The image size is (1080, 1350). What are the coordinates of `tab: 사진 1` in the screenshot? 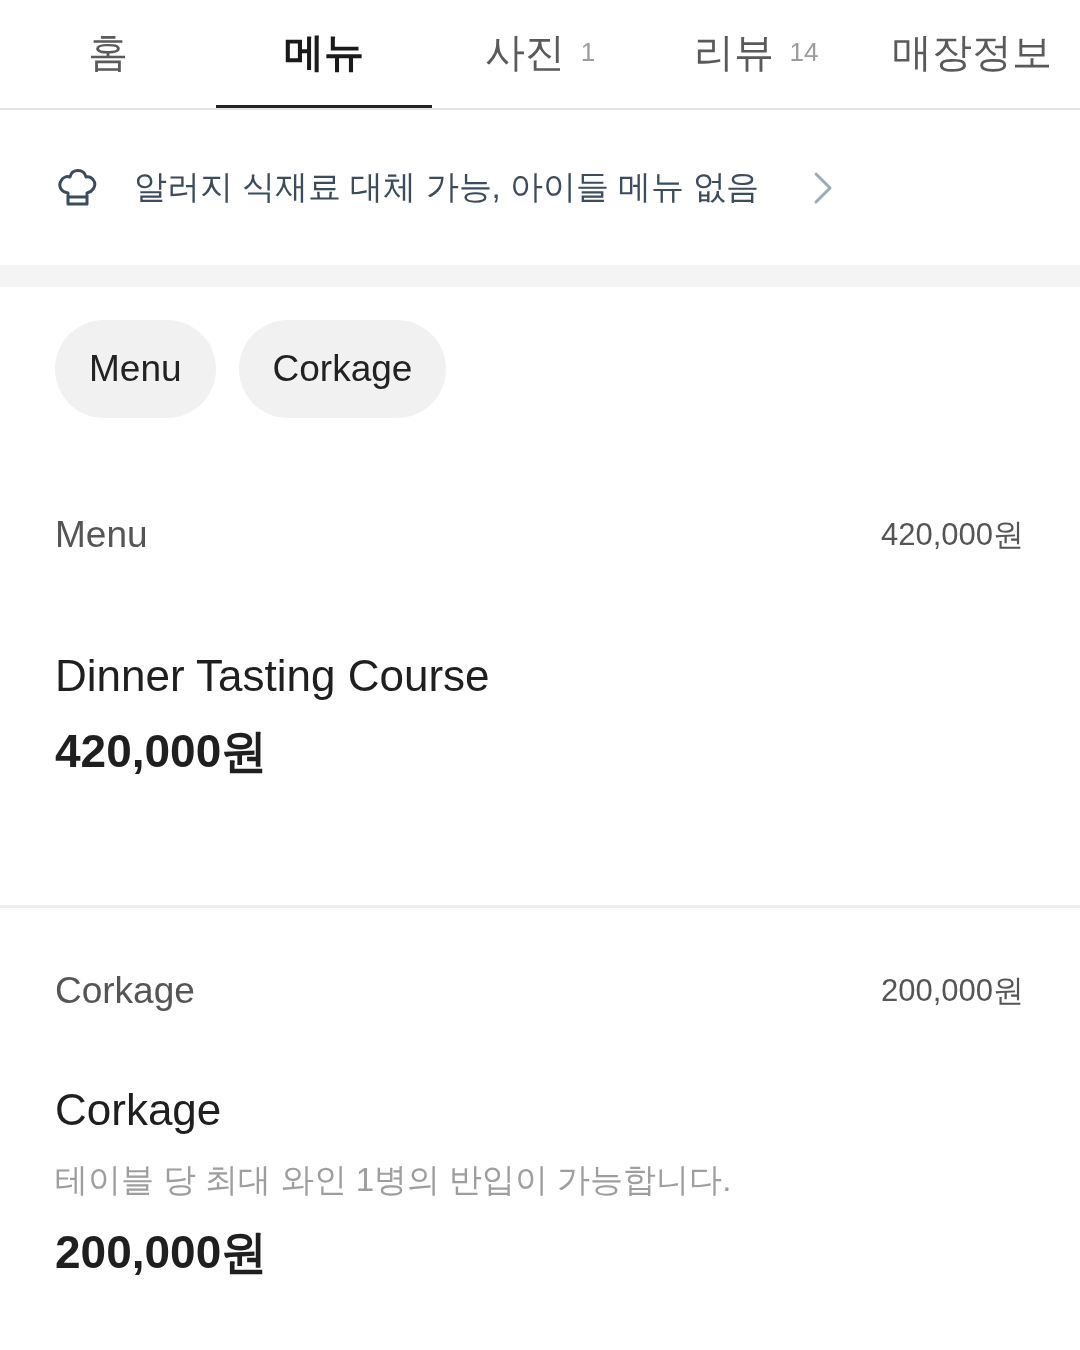 It's located at (540, 54).